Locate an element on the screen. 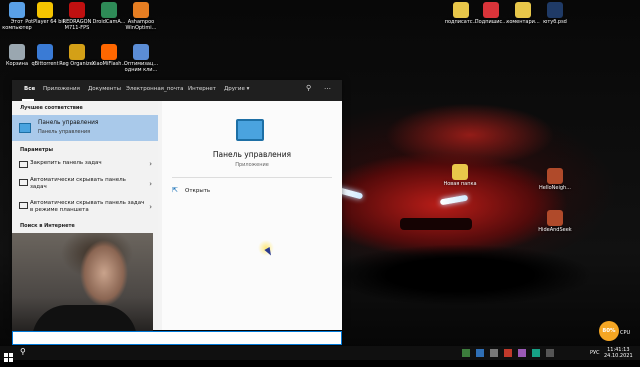 Image resolution: width=640 pixels, height=367 pixels. cpu-label: CPU is located at coordinates (625, 333).